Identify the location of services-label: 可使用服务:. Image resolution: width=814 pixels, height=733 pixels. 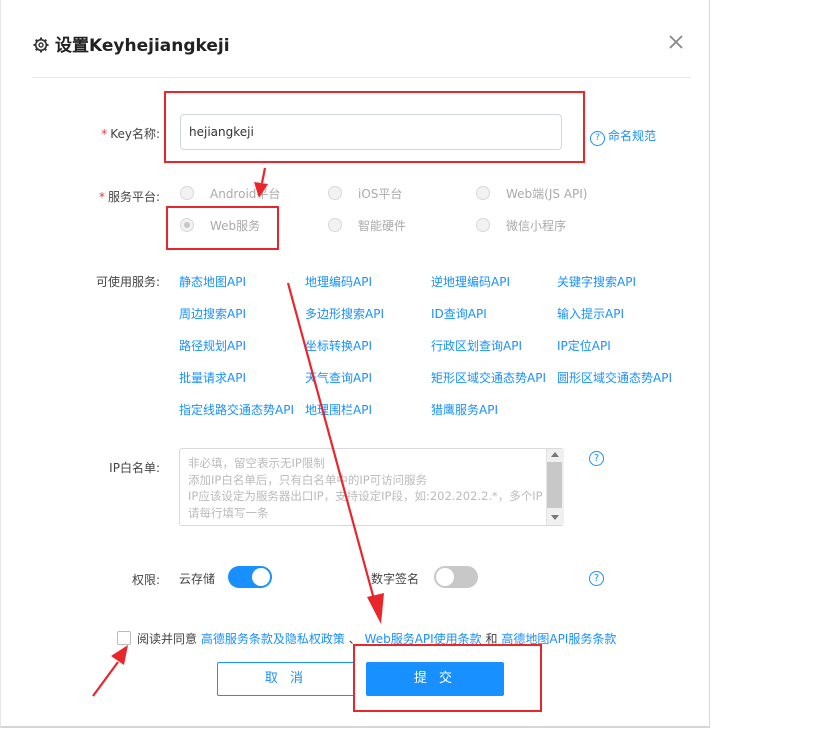
(127, 282).